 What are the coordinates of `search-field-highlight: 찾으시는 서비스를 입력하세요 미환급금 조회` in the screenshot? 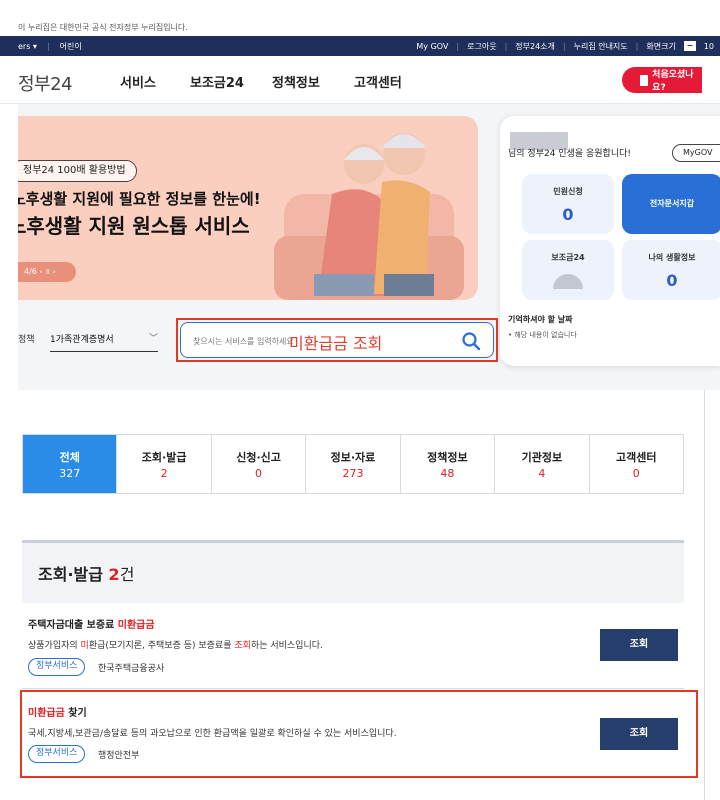 It's located at (337, 340).